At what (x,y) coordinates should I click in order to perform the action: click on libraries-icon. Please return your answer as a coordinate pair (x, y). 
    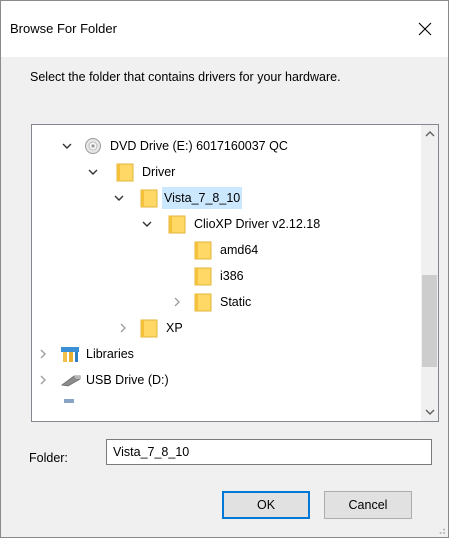
    Looking at the image, I should click on (70, 355).